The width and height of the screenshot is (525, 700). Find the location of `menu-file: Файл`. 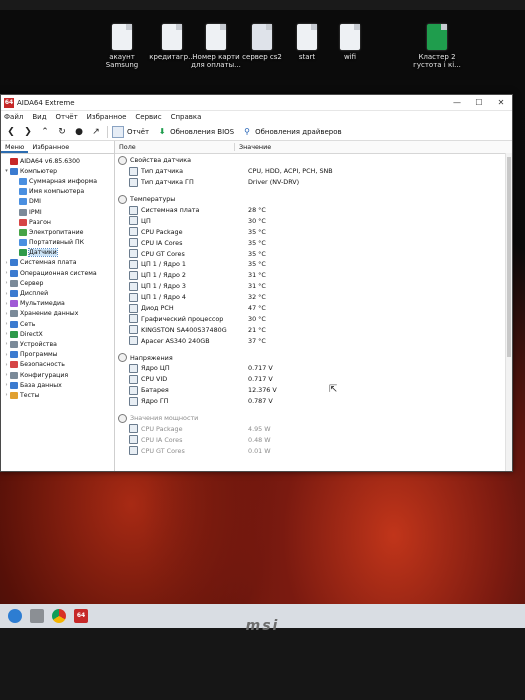

menu-file: Файл is located at coordinates (13, 117).